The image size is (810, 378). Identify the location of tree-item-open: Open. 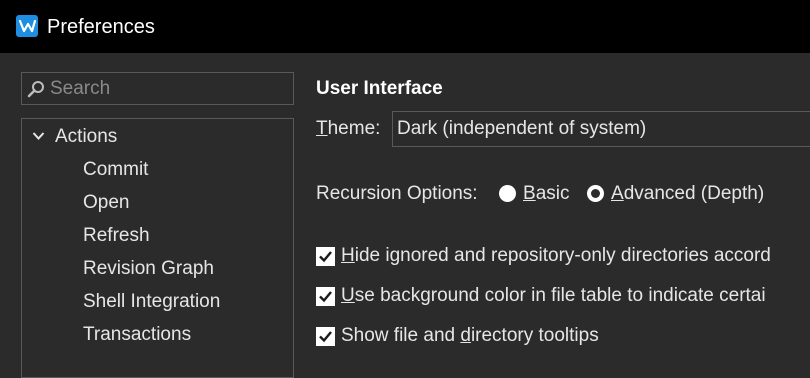
(106, 203).